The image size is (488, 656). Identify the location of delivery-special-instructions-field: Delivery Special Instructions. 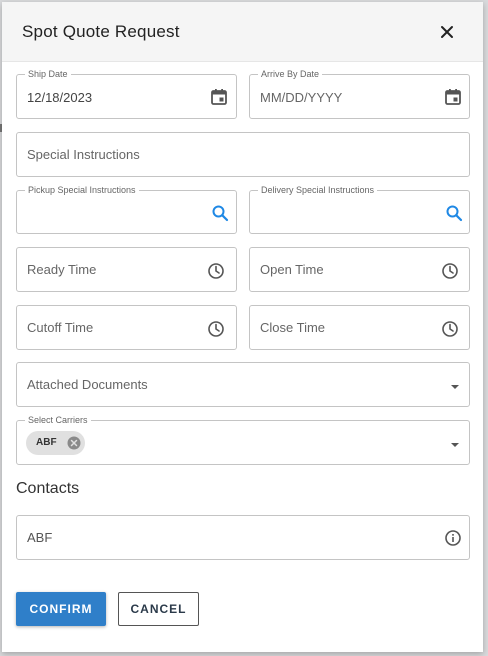
(359, 209).